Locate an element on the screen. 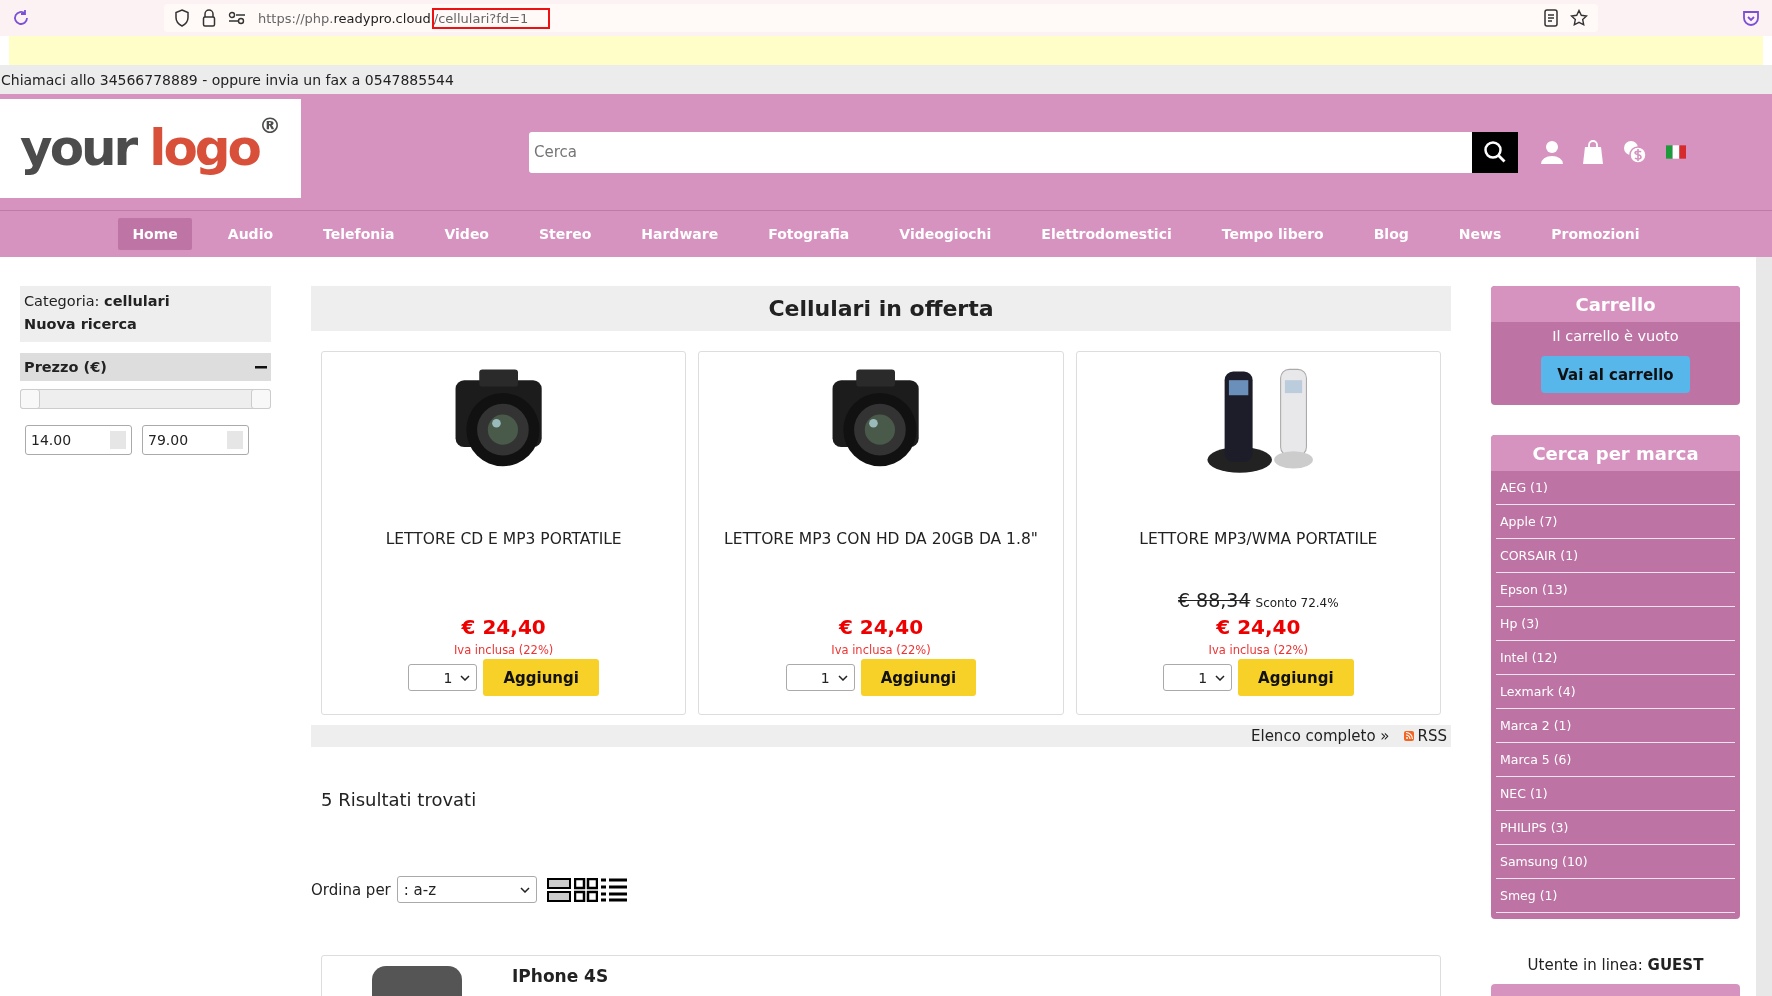 This screenshot has width=1772, height=996. settings-icon is located at coordinates (237, 18).